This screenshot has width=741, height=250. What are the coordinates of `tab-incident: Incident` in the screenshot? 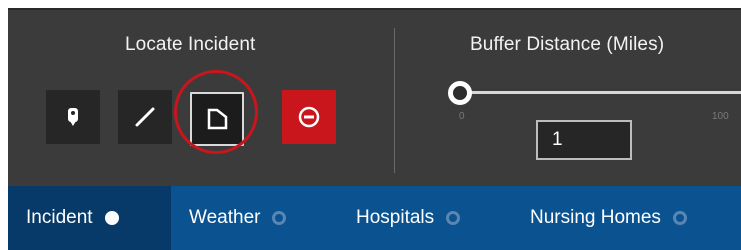 It's located at (72, 218).